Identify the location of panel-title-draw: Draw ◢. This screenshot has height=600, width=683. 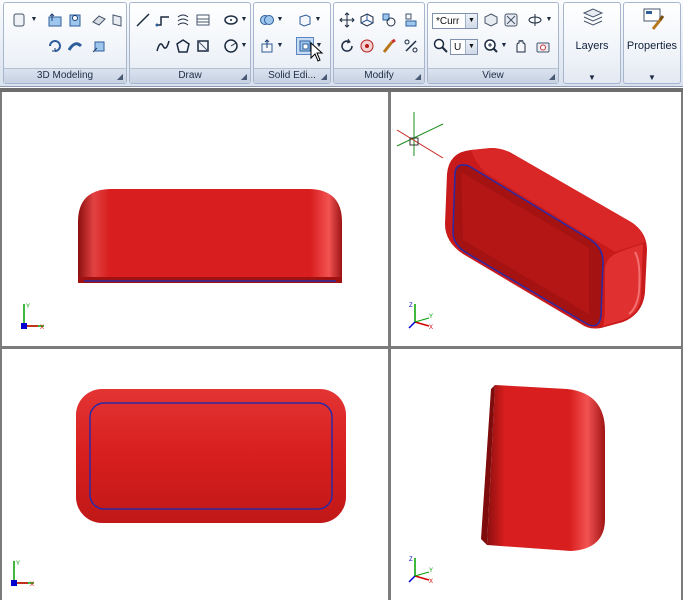
(190, 75).